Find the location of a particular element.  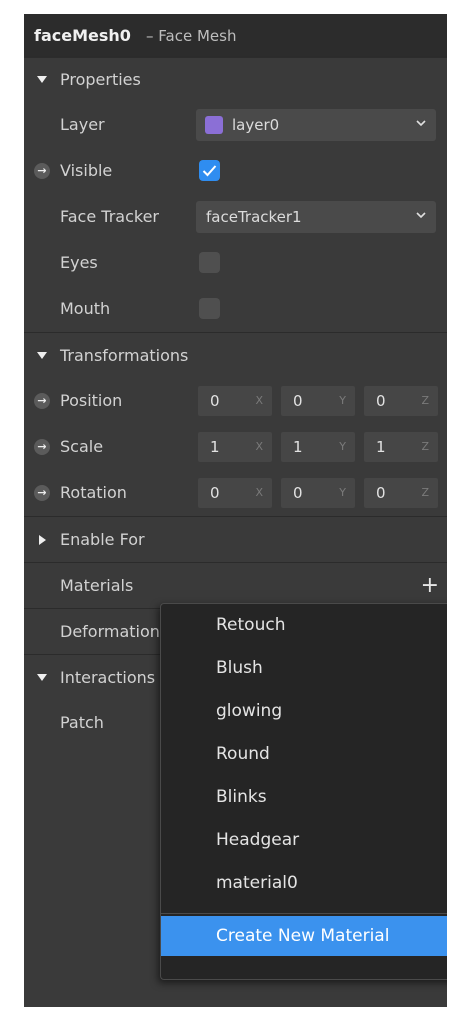

menu-item-retouch: Retouch is located at coordinates (304, 625).